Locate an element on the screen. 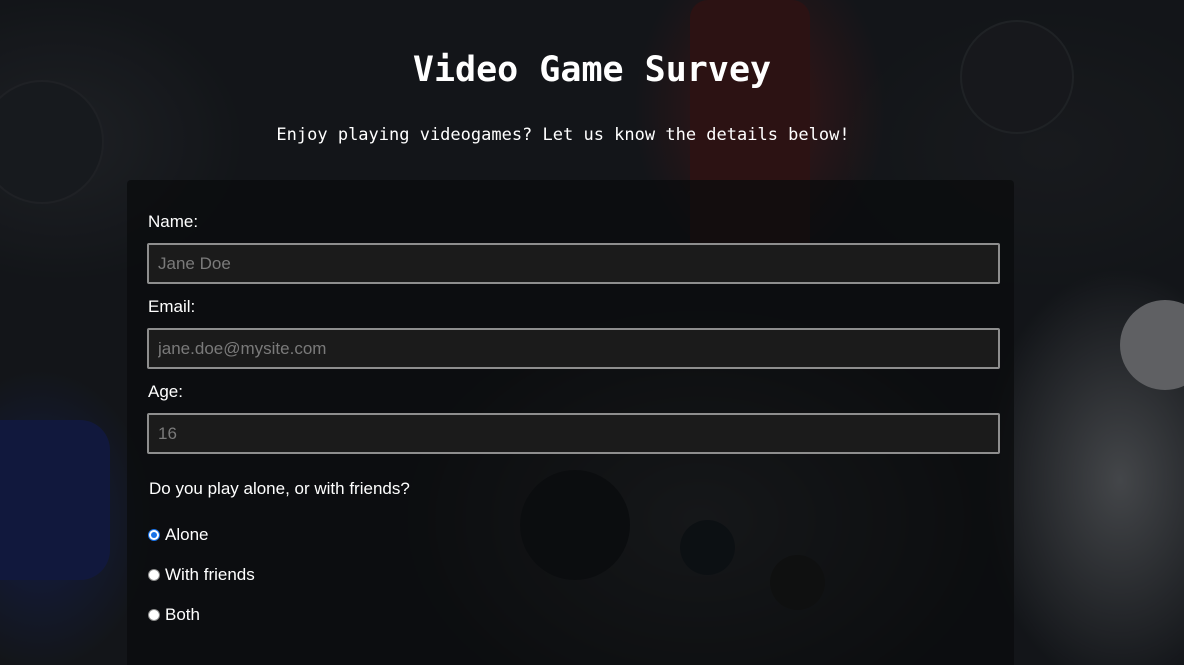 Image resolution: width=1184 pixels, height=665 pixels. age-input is located at coordinates (573, 433).